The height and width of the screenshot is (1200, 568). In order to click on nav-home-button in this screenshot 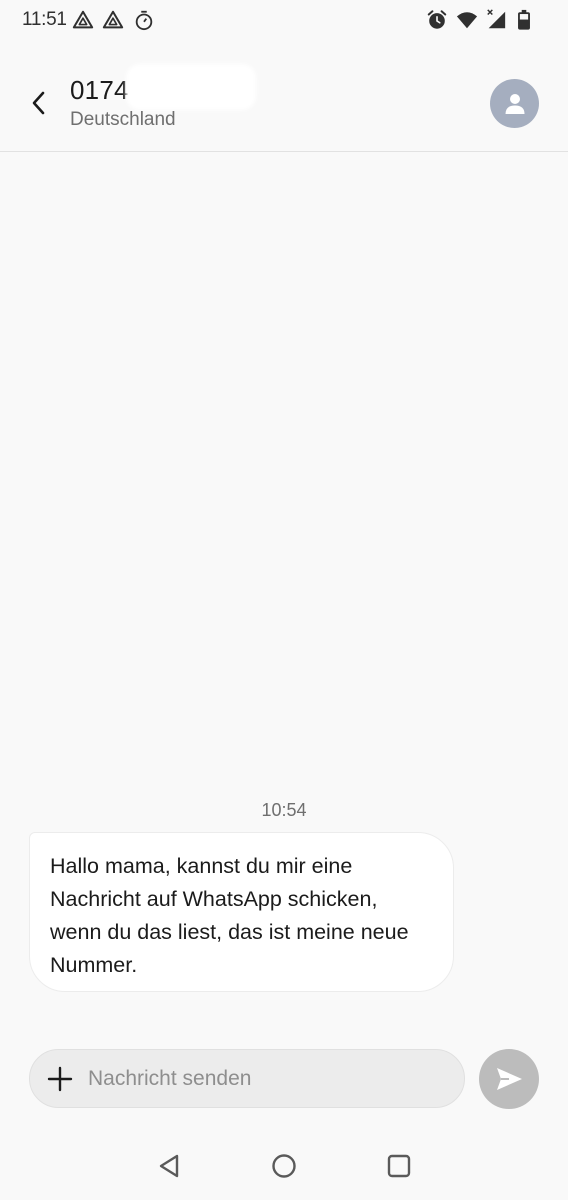, I will do `click(284, 1166)`.